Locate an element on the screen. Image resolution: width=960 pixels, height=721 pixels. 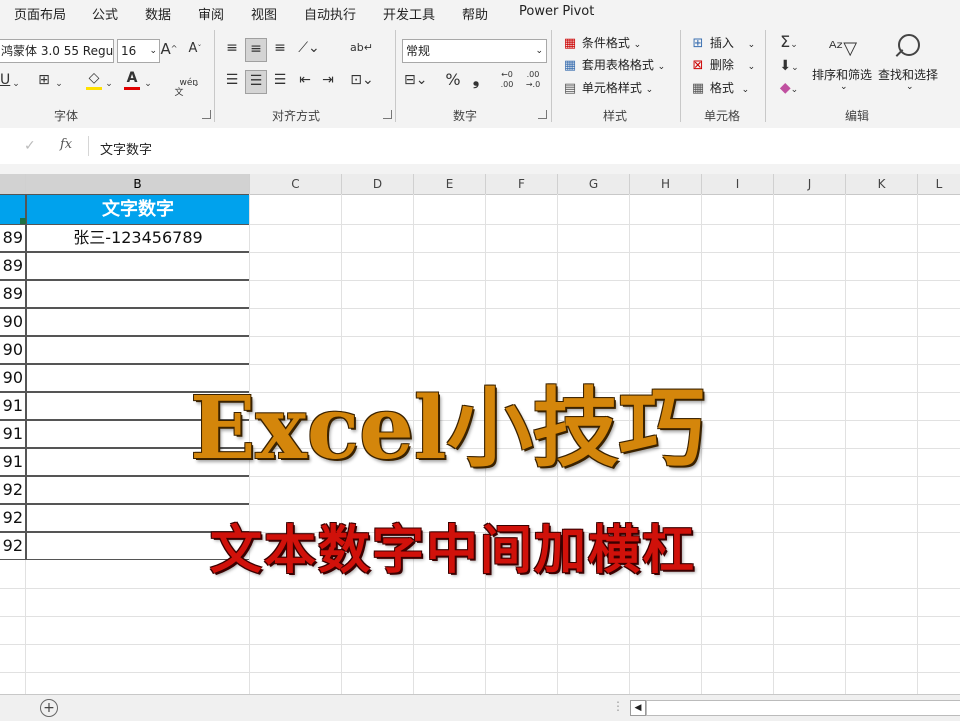
font-name-value: 鸿蒙体 3.0 55 Regu is located at coordinates (57, 51).